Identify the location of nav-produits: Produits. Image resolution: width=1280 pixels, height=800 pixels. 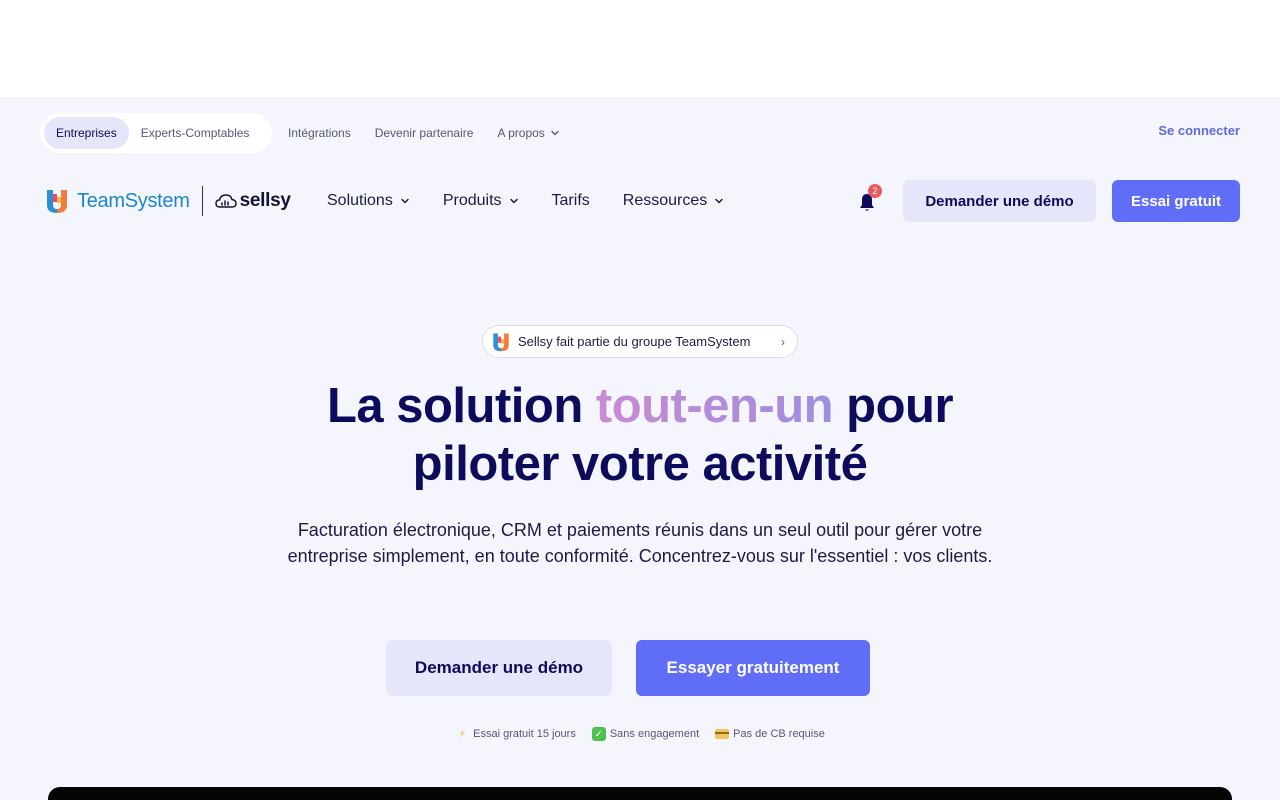
(481, 201).